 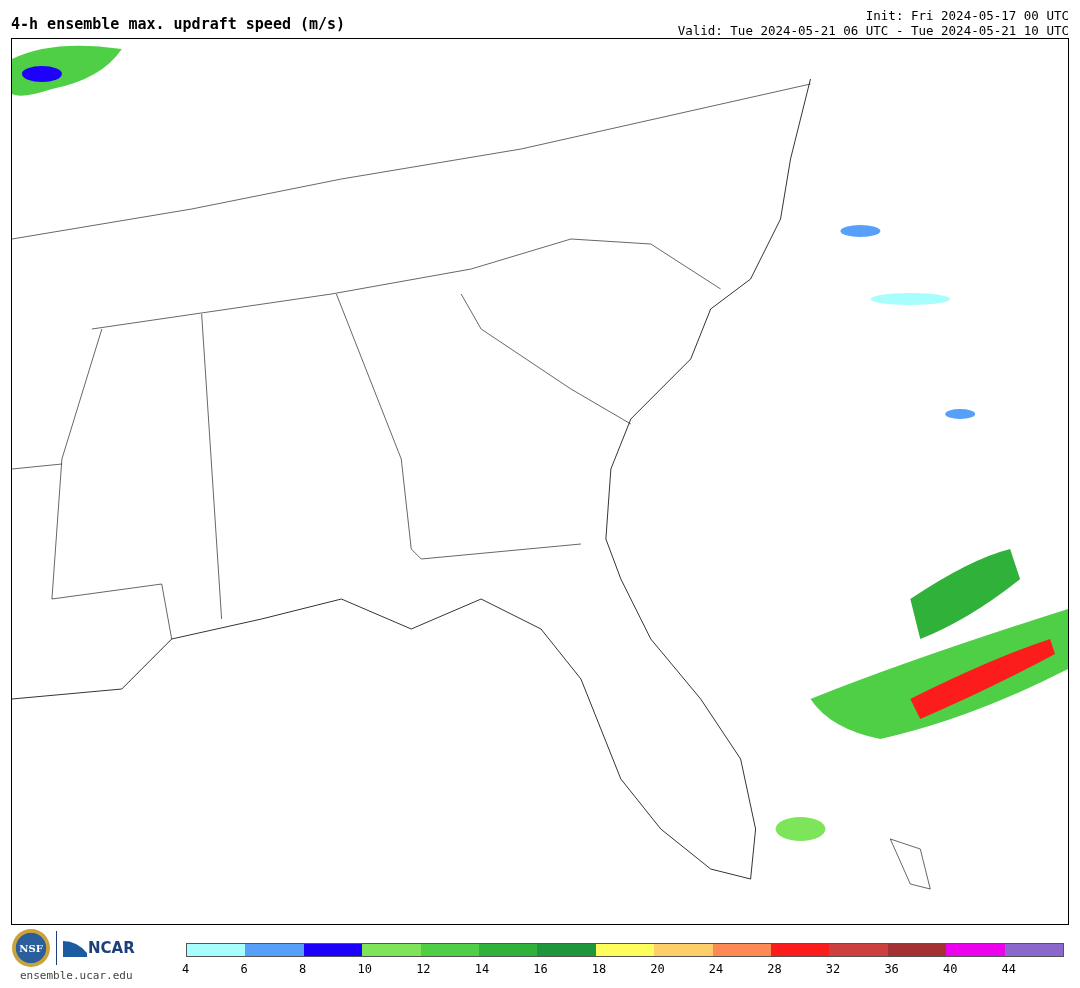 I want to click on chart-title: 4-h ensemble max. updraft speed (m/s), so click(x=178, y=25).